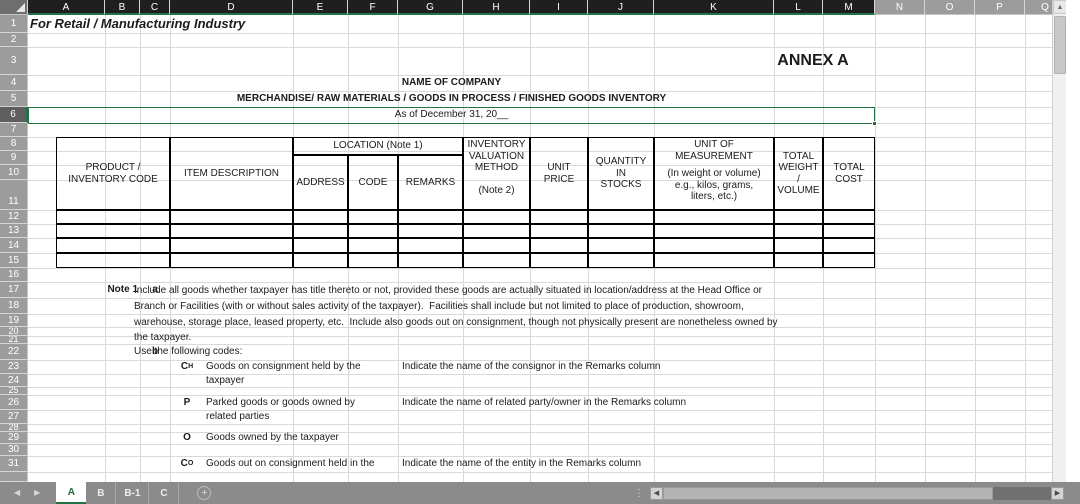 The height and width of the screenshot is (504, 1080). What do you see at coordinates (714, 154) in the screenshot?
I see `header-unit-of-measurement: UNIT OF MEASUREMENT` at bounding box center [714, 154].